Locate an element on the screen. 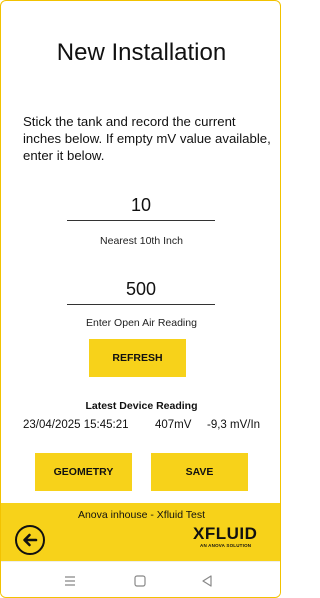  geometry-button: GEOMETRY is located at coordinates (83, 472).